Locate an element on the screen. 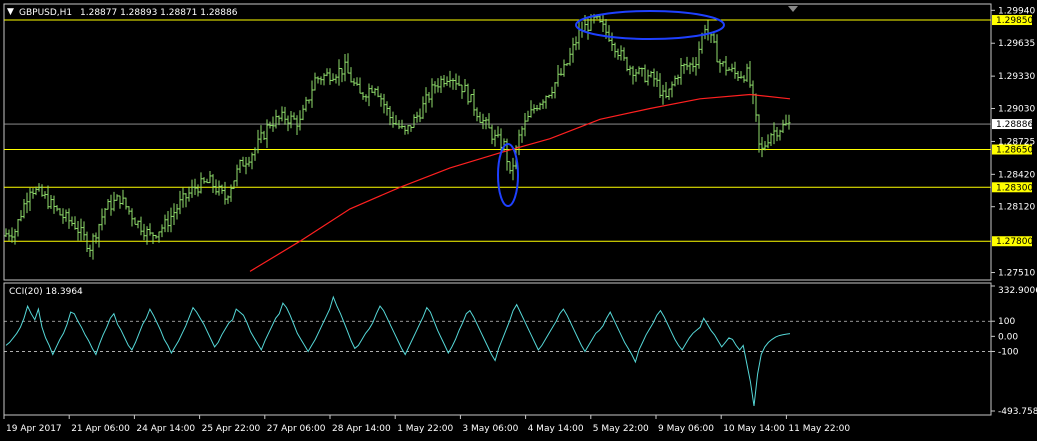 The height and width of the screenshot is (441, 1037). time-tick-label: 10 May 14:00 is located at coordinates (754, 429).